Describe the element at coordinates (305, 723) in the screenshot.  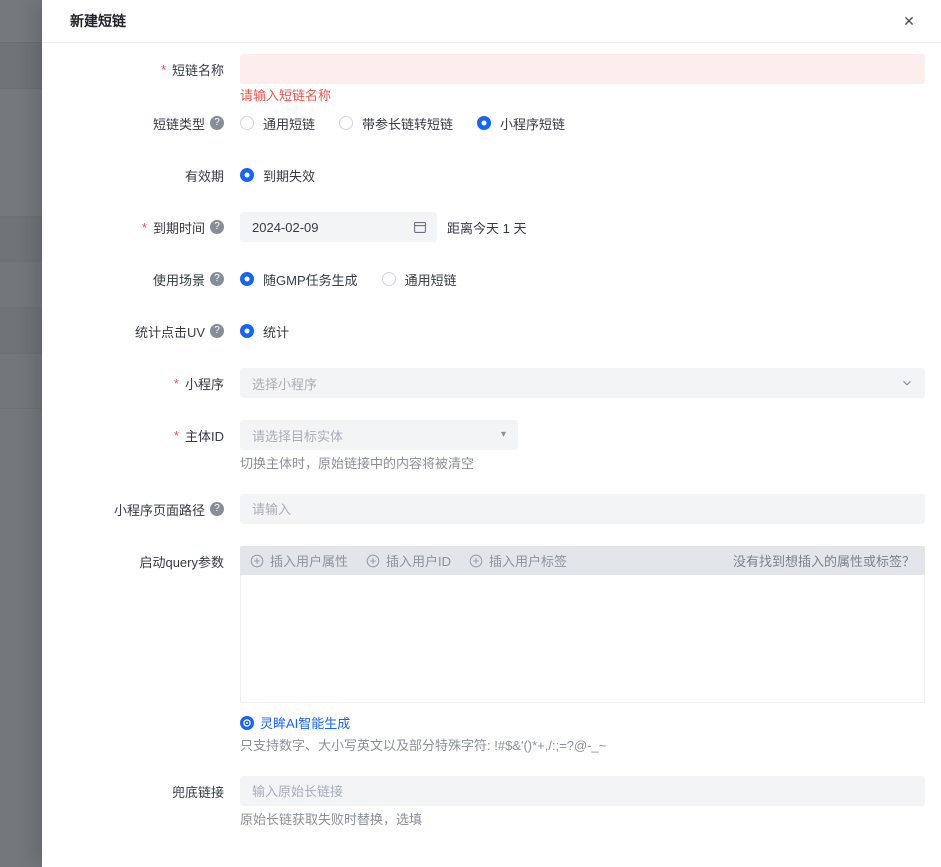
I see `ai-generate-label: 灵眸AI智能生成` at that location.